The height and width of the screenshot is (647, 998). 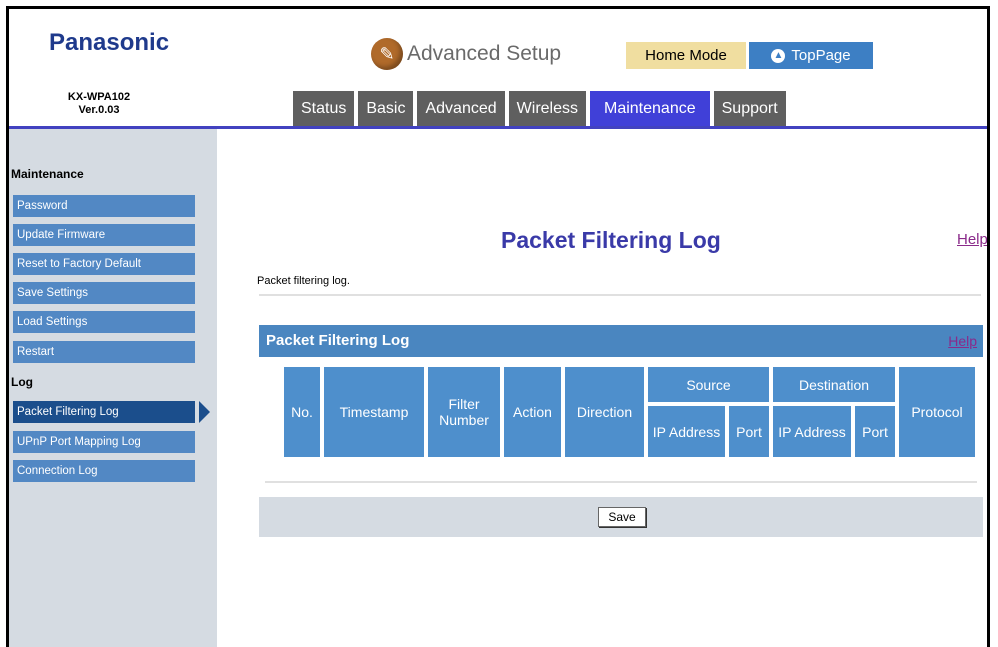 I want to click on sidebar-item-reset-factory-default: Reset to Factory Default, so click(x=104, y=264).